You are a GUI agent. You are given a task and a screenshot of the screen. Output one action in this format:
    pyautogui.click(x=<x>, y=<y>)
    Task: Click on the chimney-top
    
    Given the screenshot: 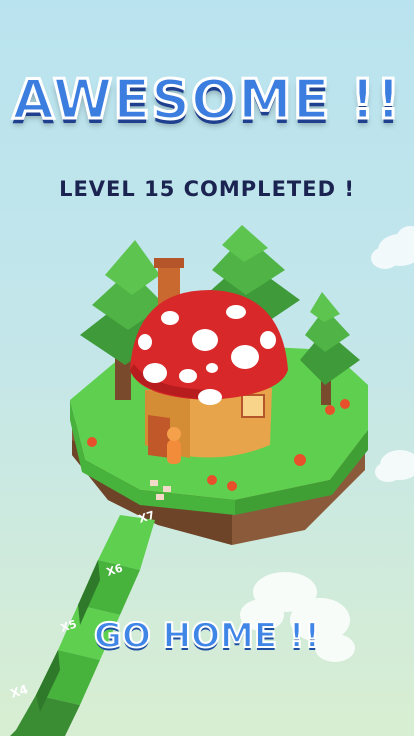 What is the action you would take?
    pyautogui.click(x=169, y=263)
    